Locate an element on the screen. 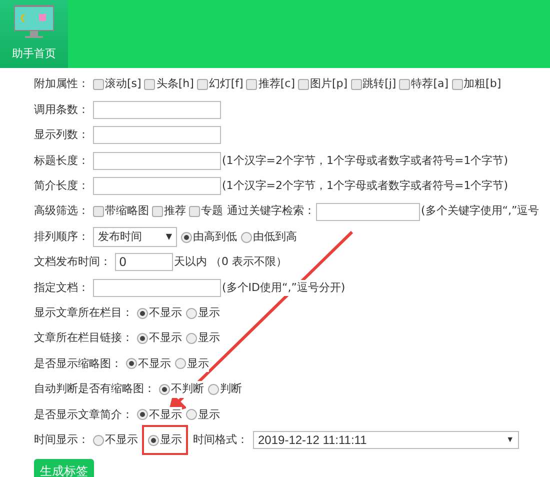 Image resolution: width=550 pixels, height=477 pixels. field-label: 显示文章所在栏目： is located at coordinates (83, 312).